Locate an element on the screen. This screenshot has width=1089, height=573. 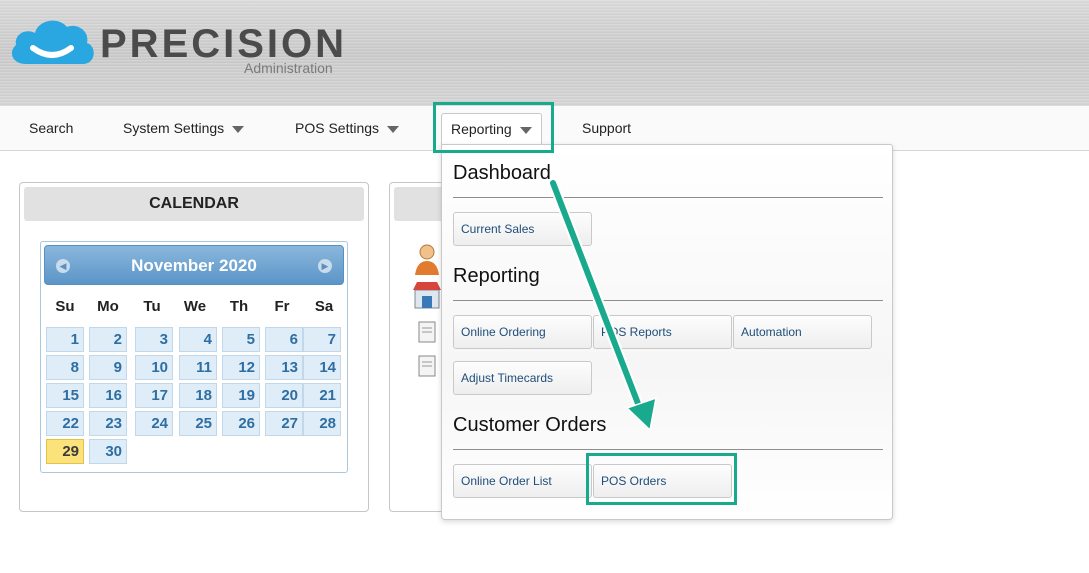
calendar-day: 27 is located at coordinates (284, 423).